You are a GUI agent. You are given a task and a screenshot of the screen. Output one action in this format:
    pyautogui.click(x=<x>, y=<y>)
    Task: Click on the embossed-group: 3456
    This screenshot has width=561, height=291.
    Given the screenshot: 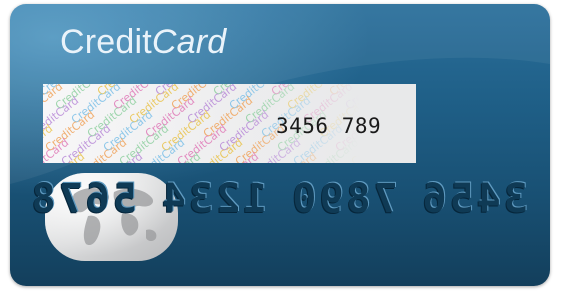 What is the action you would take?
    pyautogui.click(x=473, y=199)
    